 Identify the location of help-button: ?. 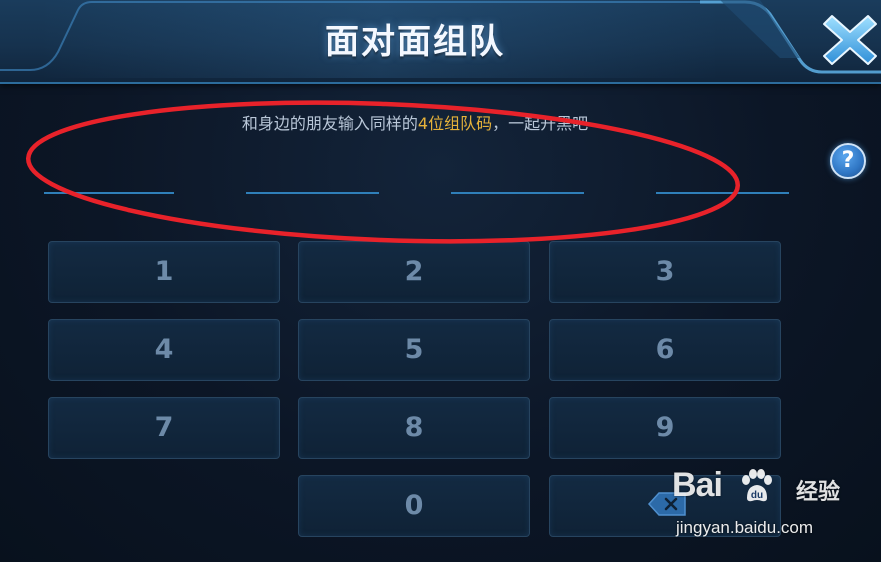
(848, 161).